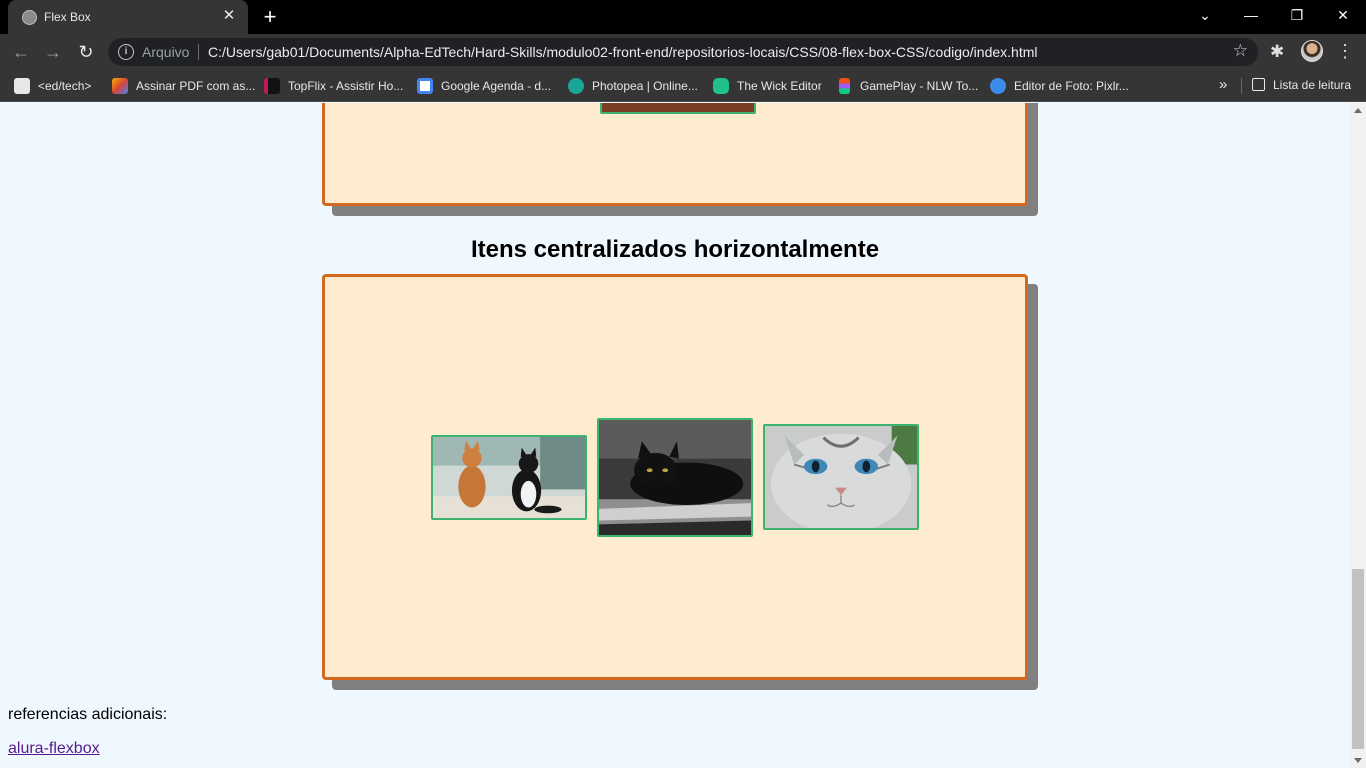 The width and height of the screenshot is (1366, 768). I want to click on close-window-button: ✕, so click(1343, 16).